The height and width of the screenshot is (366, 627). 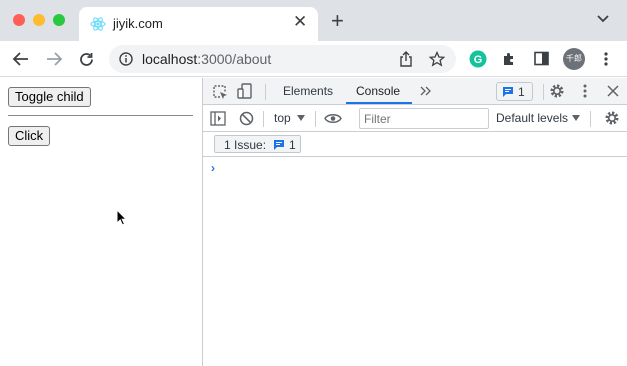 I want to click on devtools-tabbar: Elements Console 1, so click(x=415, y=91).